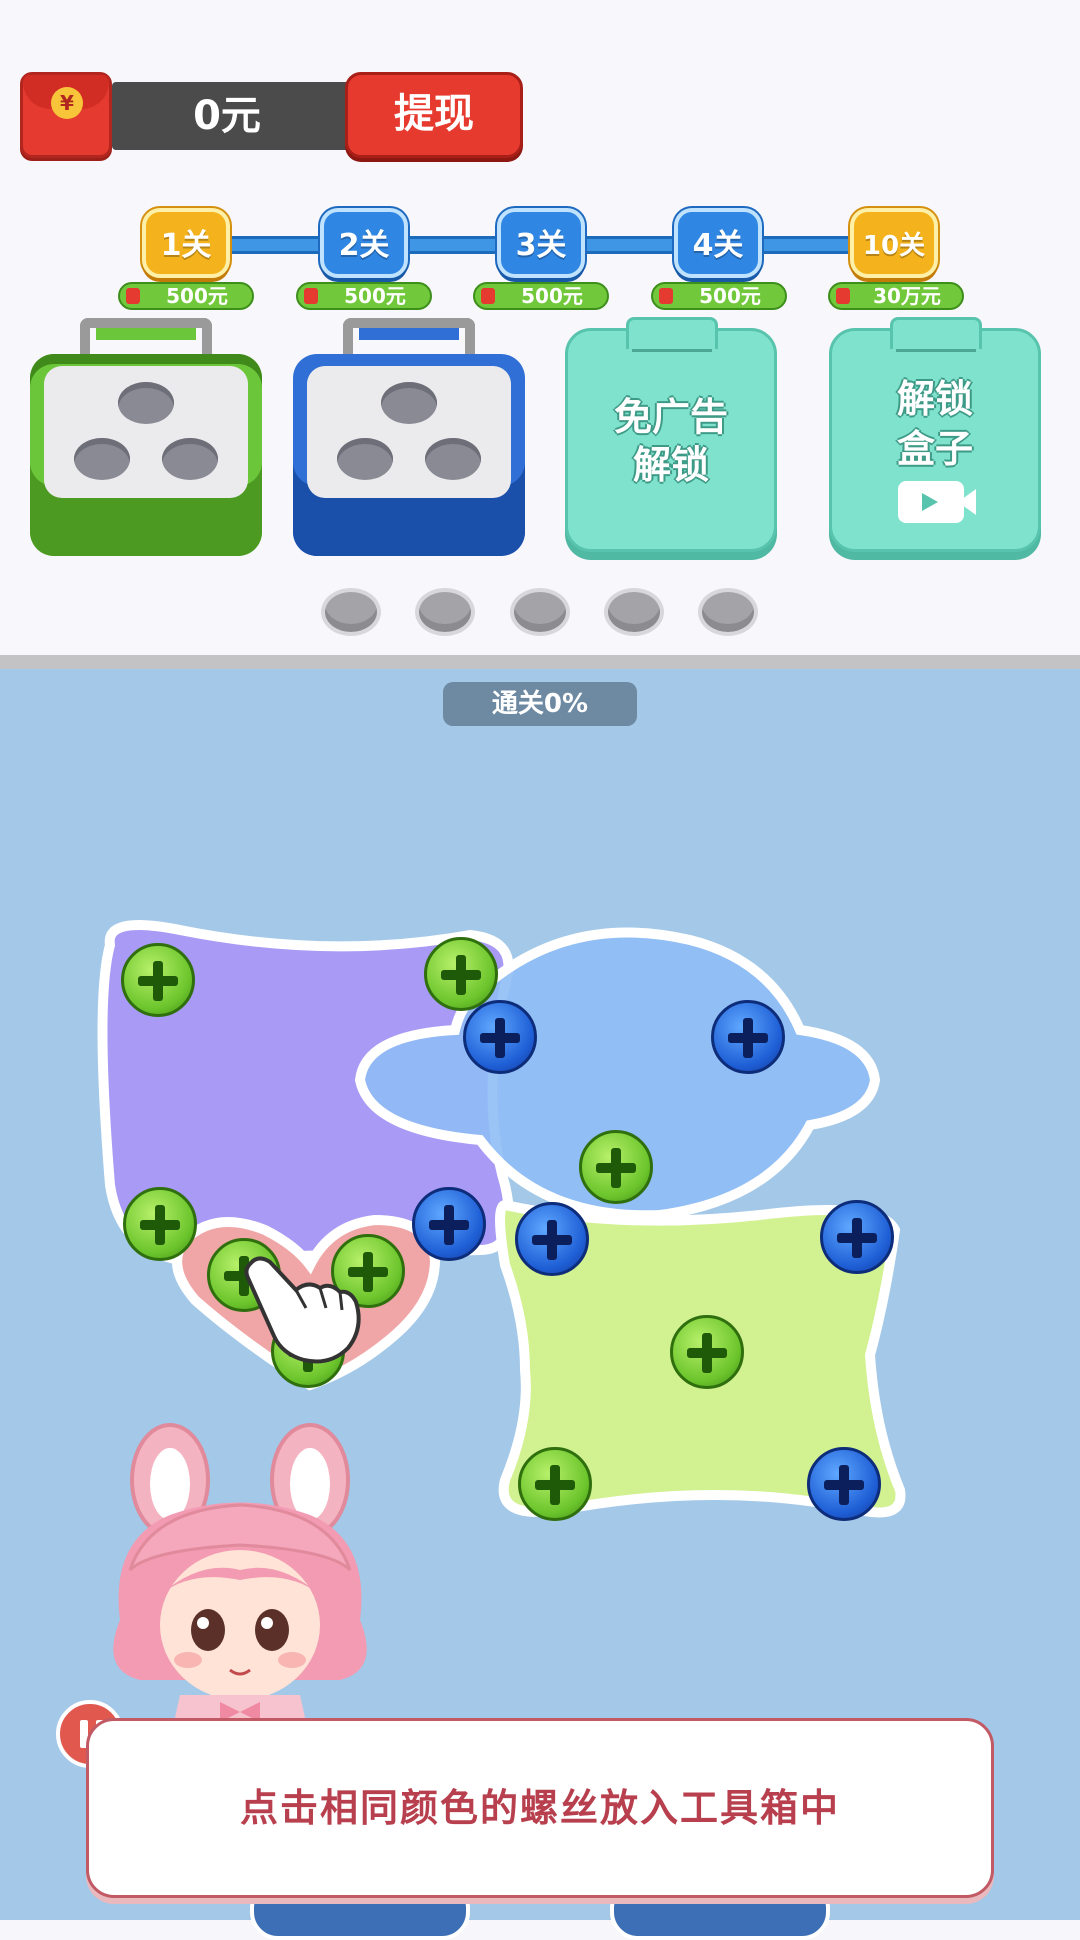  What do you see at coordinates (240, 1581) in the screenshot?
I see `bunny-girl-mascot` at bounding box center [240, 1581].